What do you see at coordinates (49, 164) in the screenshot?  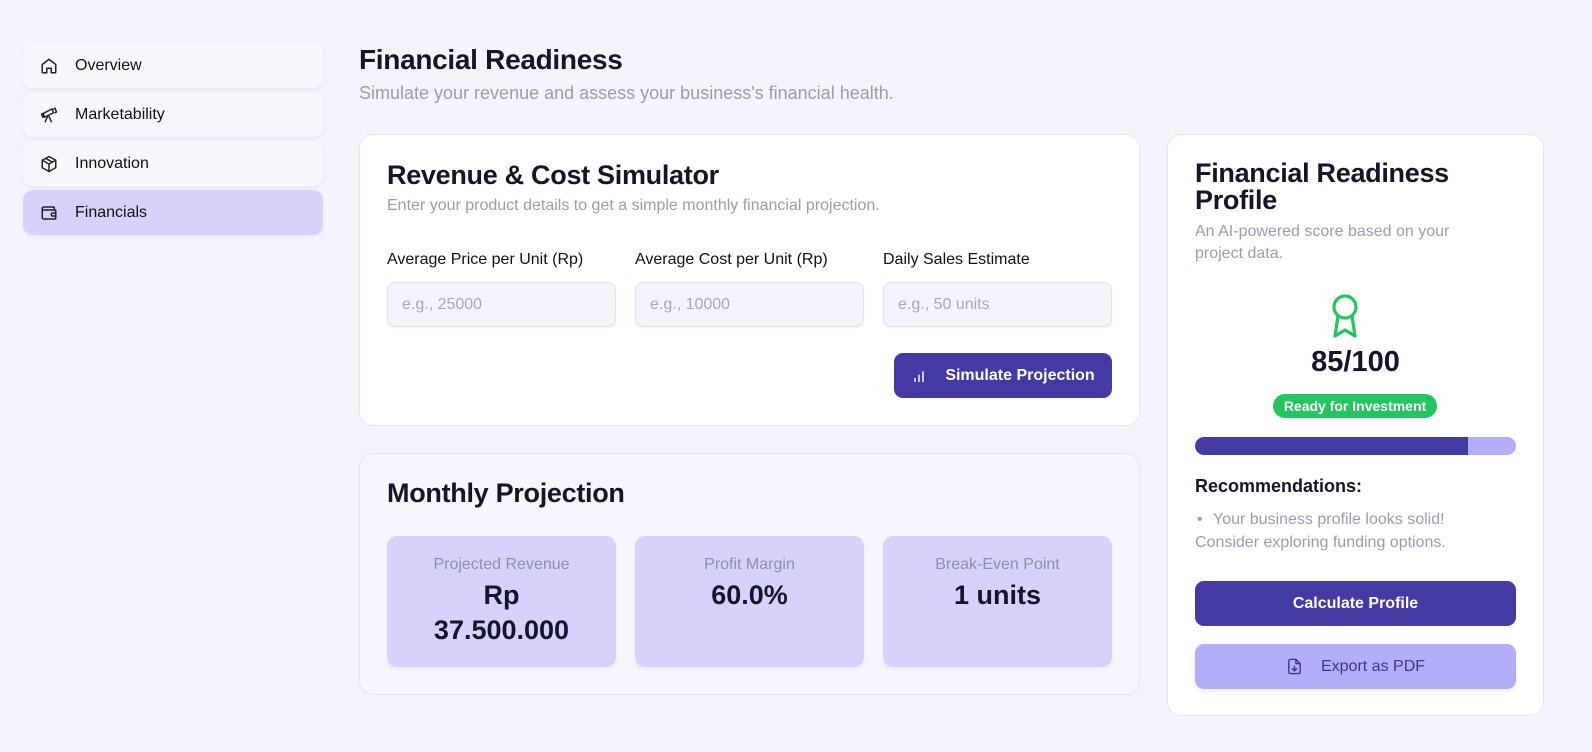 I see `box-icon` at bounding box center [49, 164].